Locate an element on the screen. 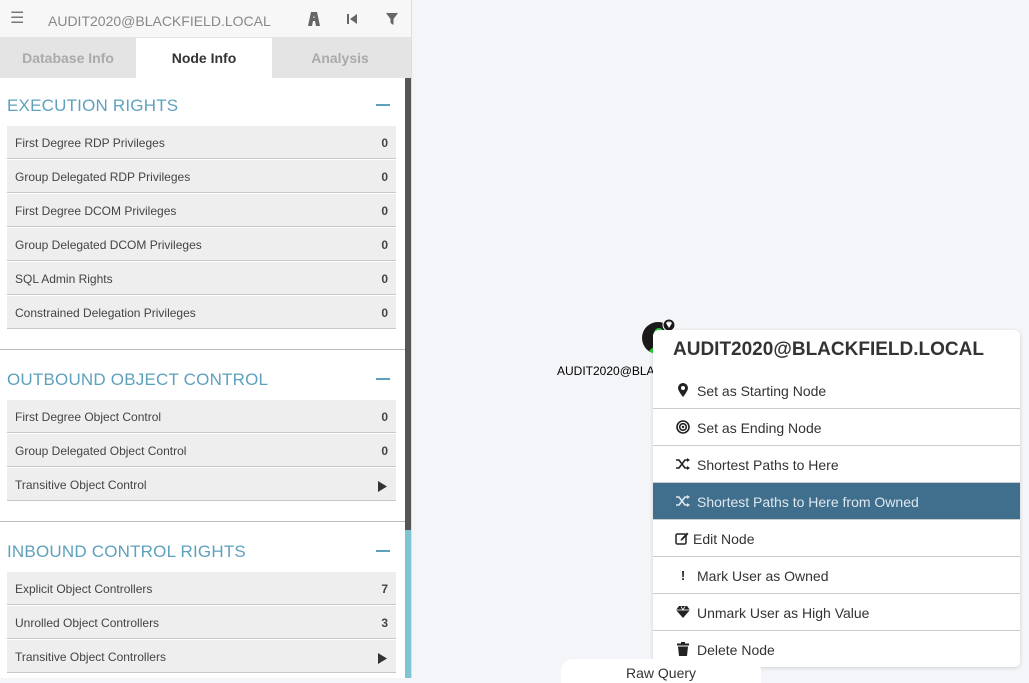  row-label: Transitive Object Controllers is located at coordinates (90, 657).